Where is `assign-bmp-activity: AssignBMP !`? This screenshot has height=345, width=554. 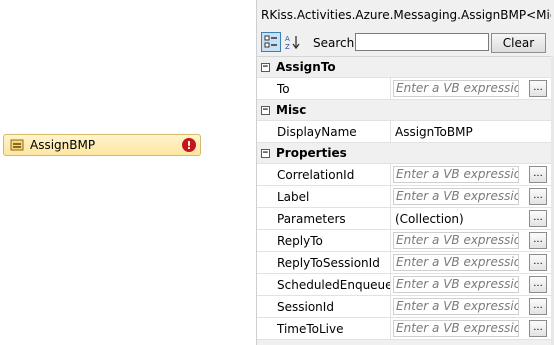
assign-bmp-activity: AssignBMP ! is located at coordinates (102, 145).